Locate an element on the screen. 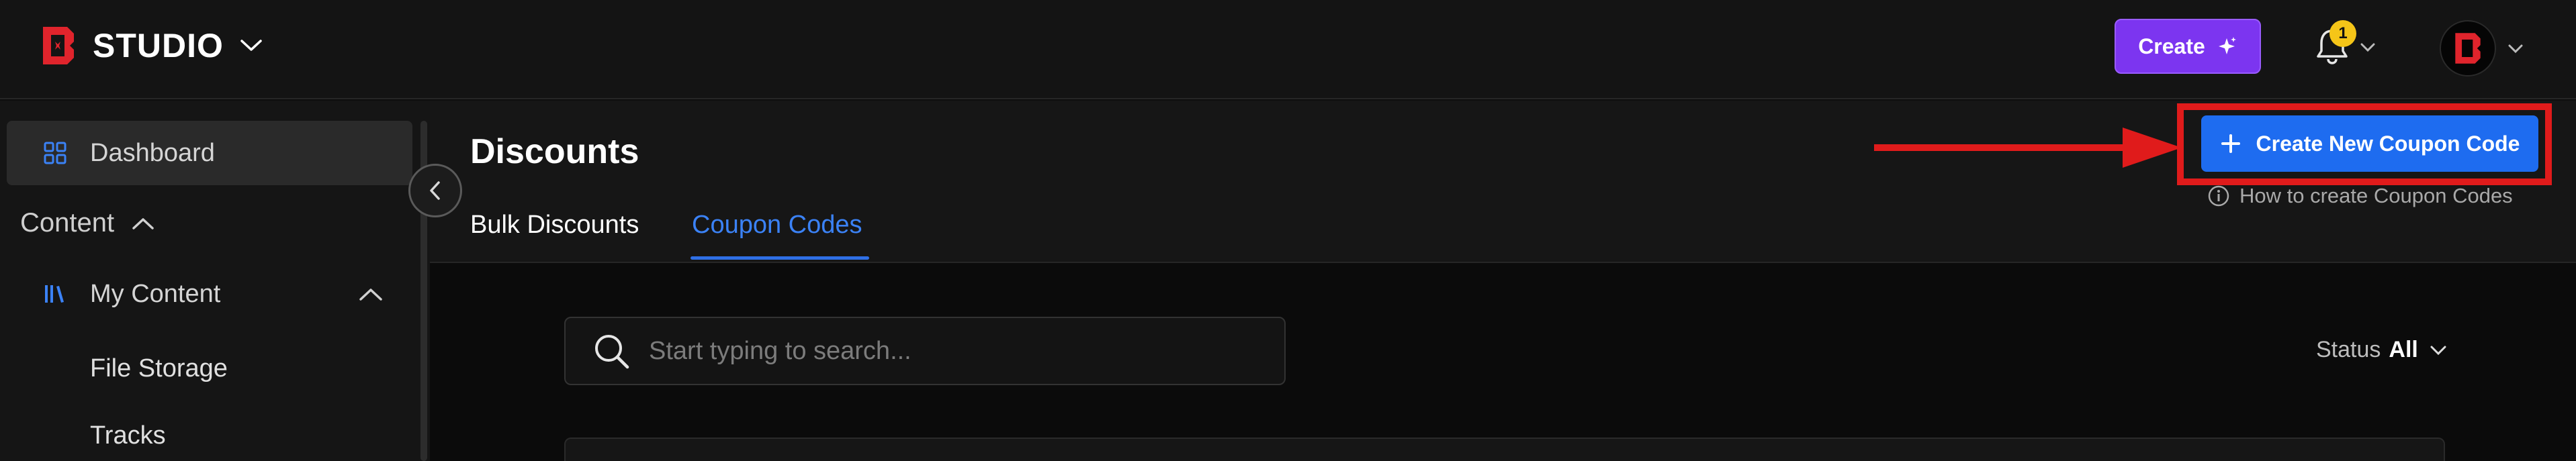 The height and width of the screenshot is (461, 2576). search-input is located at coordinates (945, 351).